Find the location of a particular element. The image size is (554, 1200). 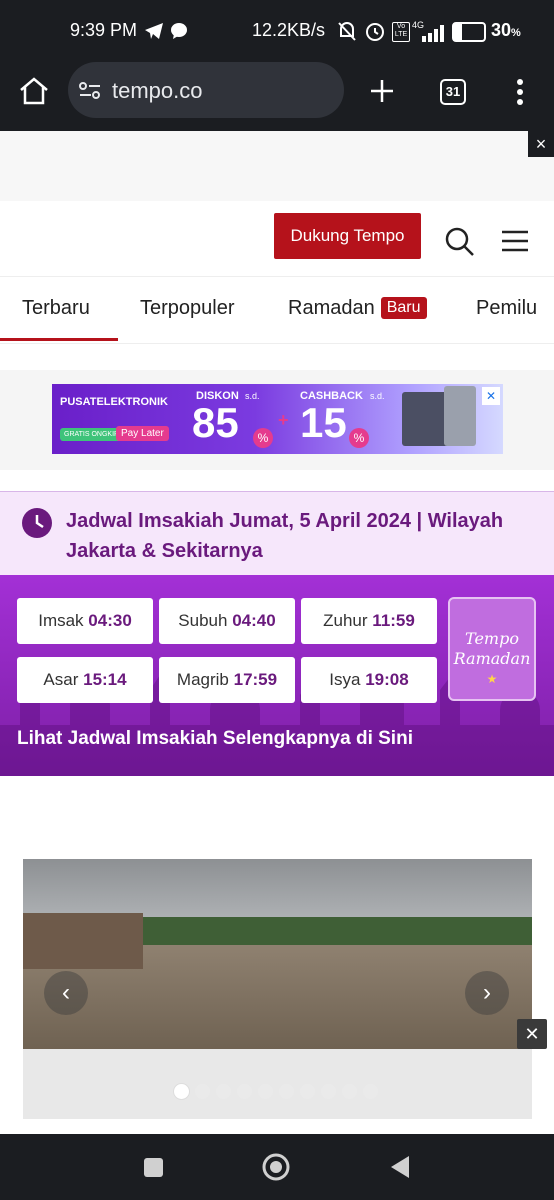

tab-switcher-icon: 31 is located at coordinates (453, 92).